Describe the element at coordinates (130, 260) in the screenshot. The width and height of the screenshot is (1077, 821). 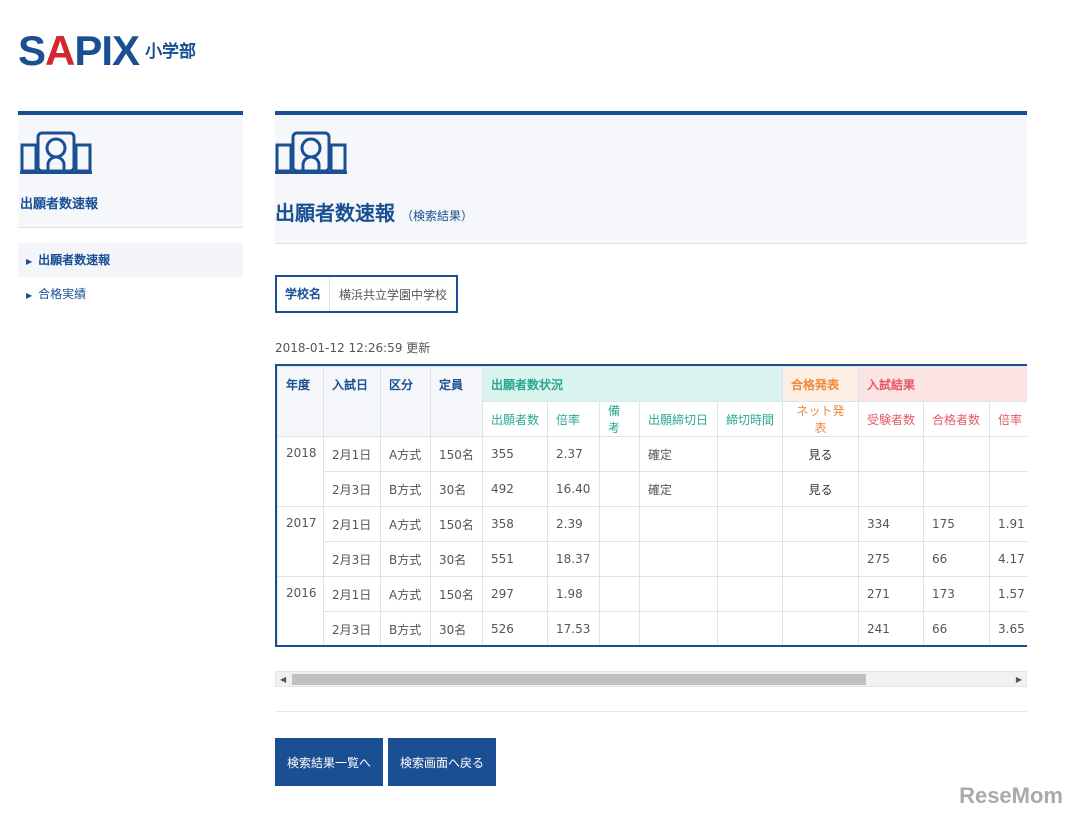
I see `sidebar-item-applicants: ▶ 出願者数速報` at that location.